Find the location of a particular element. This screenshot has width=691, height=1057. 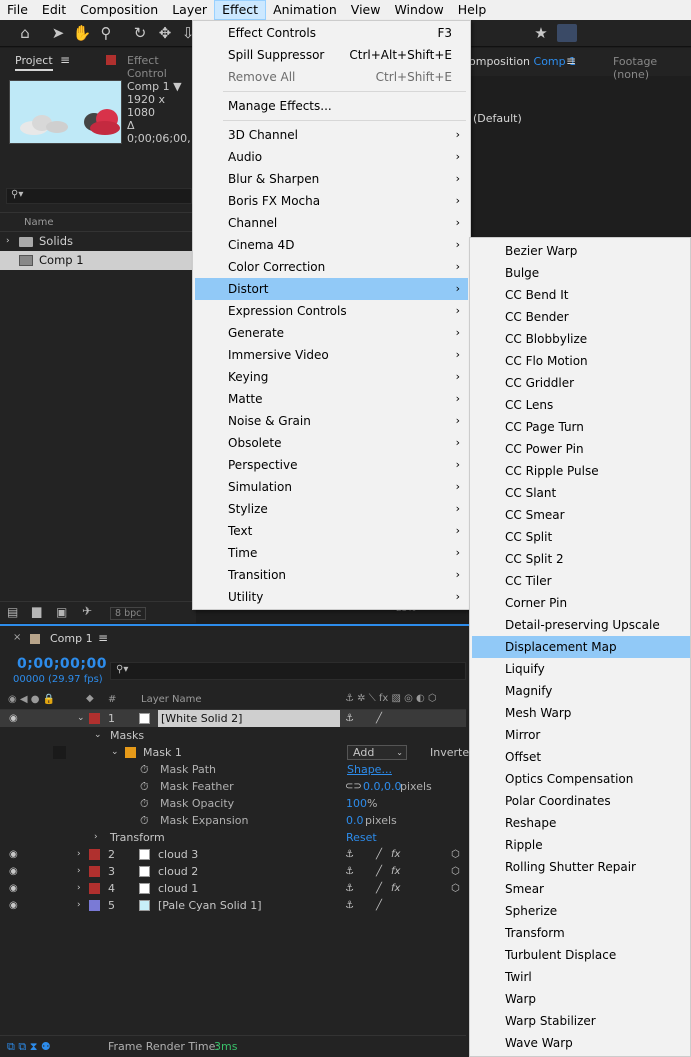

zoom-tool-icon: ⚲ is located at coordinates (106, 33).